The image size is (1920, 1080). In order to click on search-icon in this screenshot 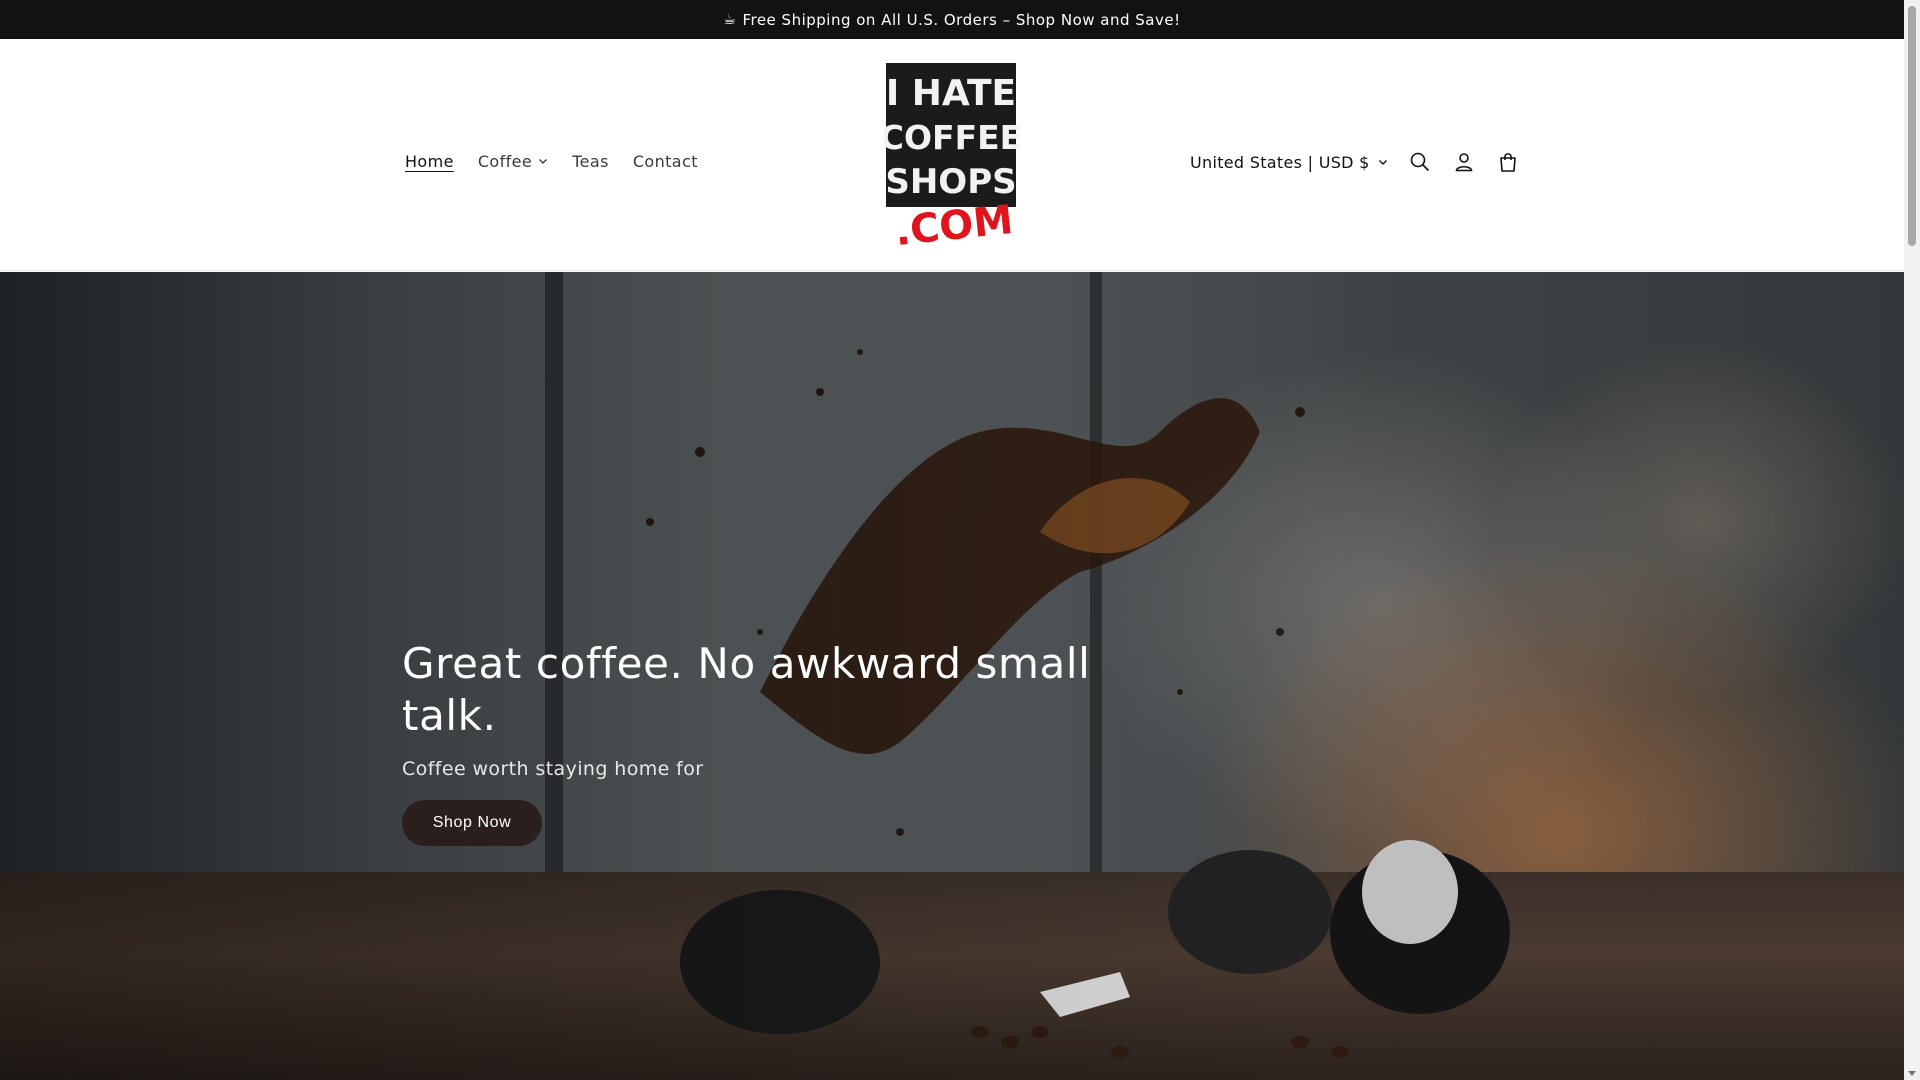, I will do `click(1419, 162)`.